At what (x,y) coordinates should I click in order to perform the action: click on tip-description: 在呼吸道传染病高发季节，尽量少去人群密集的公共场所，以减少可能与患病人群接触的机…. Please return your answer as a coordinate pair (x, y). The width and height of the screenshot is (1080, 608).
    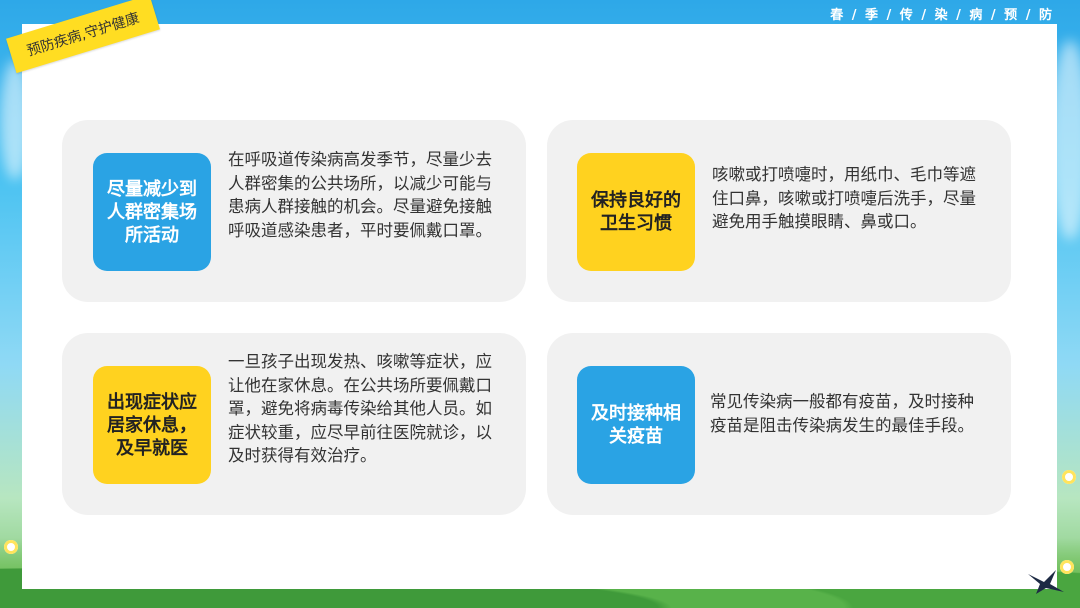
    Looking at the image, I should click on (360, 195).